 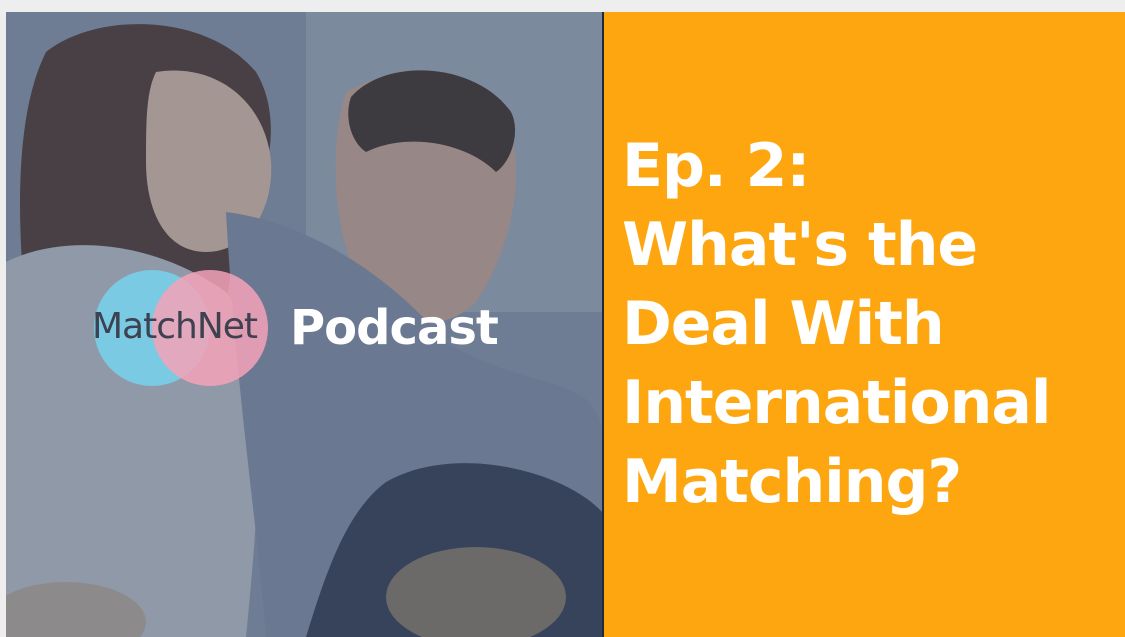 I want to click on episode-title-line: Ep. 2:, so click(x=716, y=166).